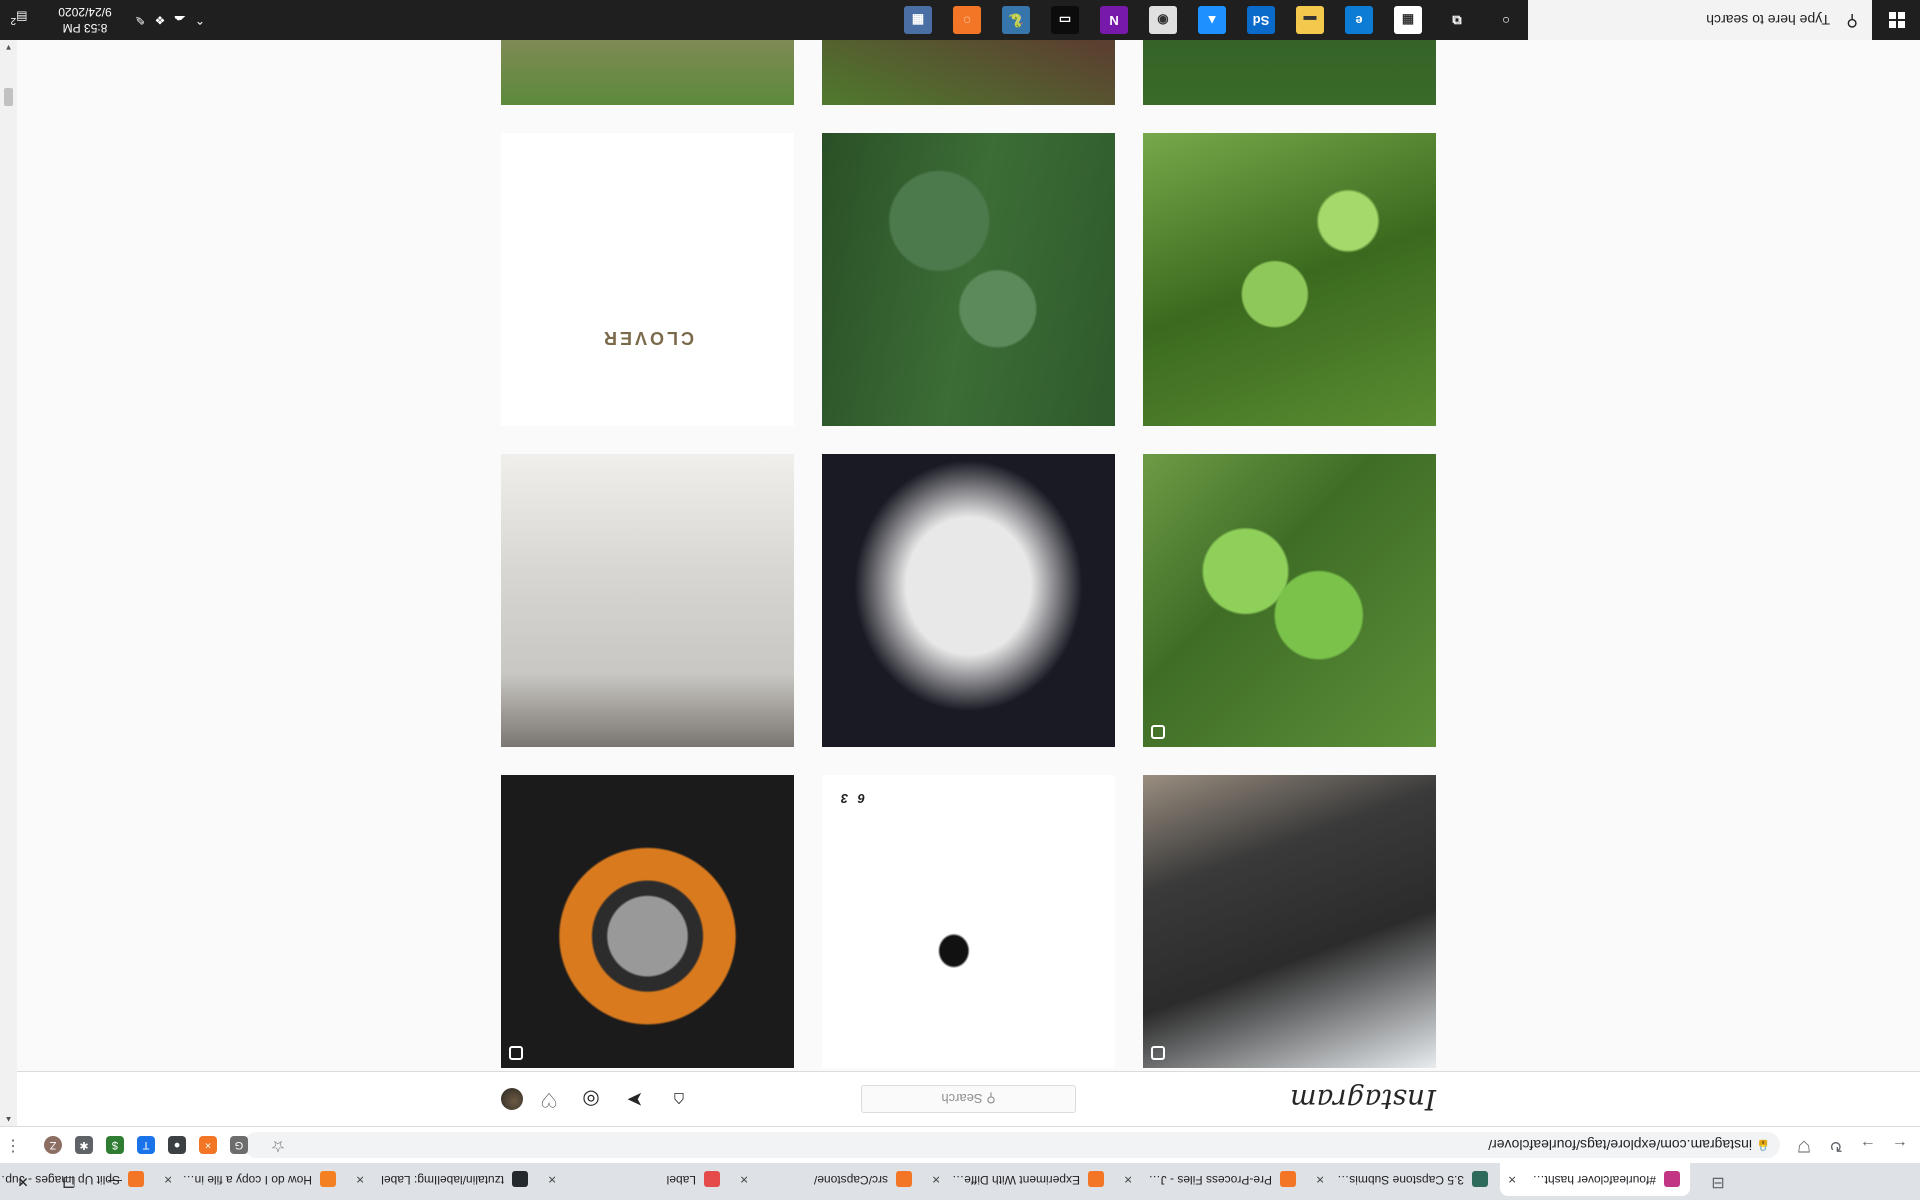 Image resolution: width=1920 pixels, height=1200 pixels. I want to click on activity-icon: ♡, so click(549, 1099).